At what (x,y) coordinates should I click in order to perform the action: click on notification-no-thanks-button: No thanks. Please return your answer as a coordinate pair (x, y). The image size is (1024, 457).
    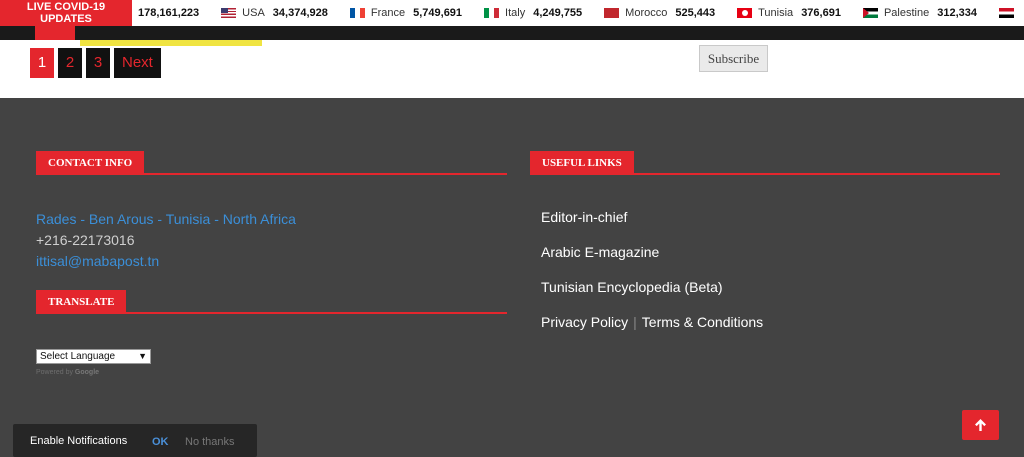
    Looking at the image, I should click on (210, 442).